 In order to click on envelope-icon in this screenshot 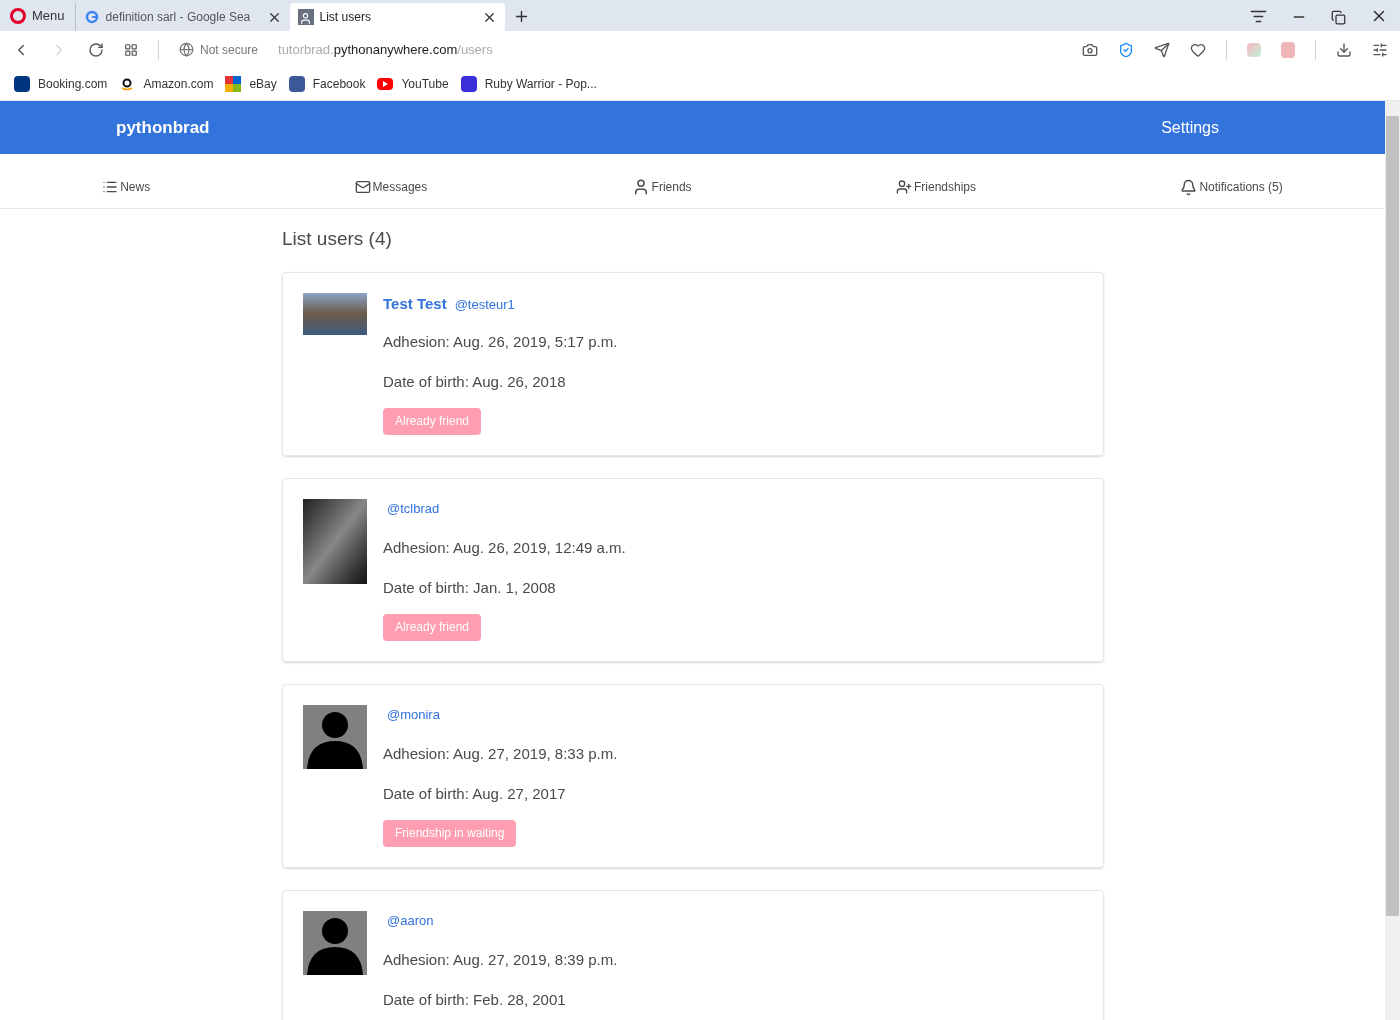, I will do `click(362, 187)`.